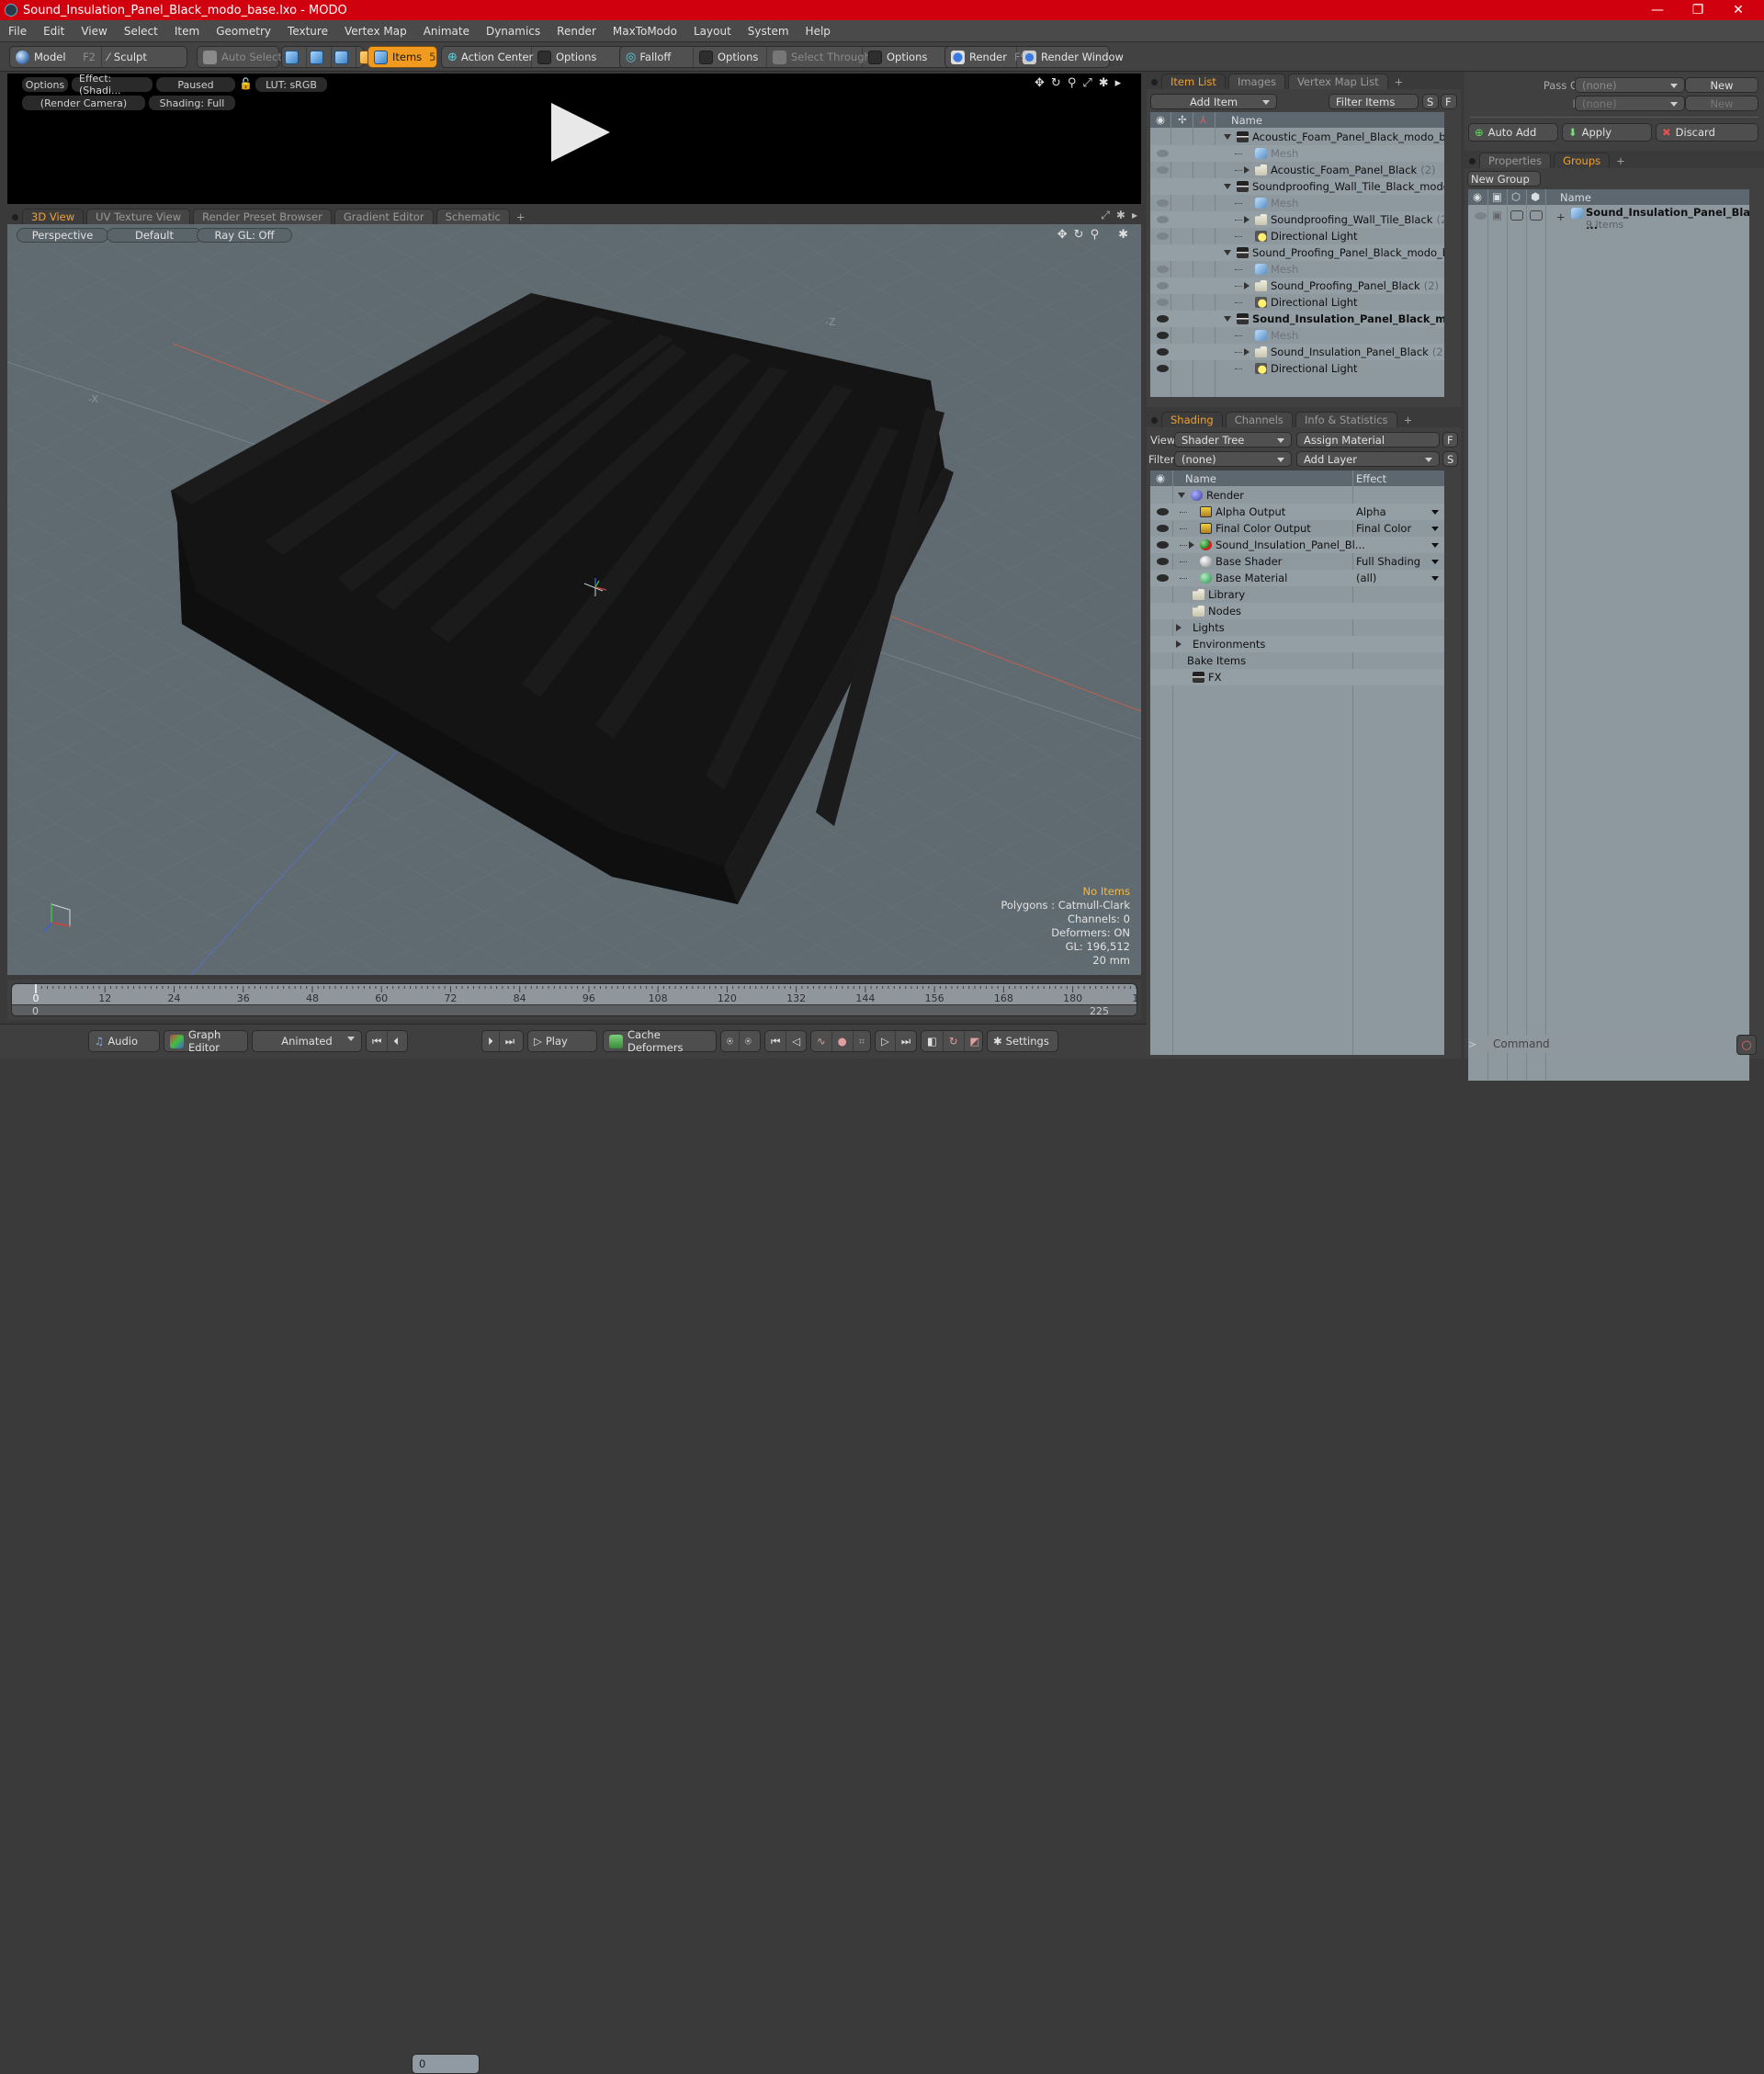  I want to click on next-key-button: ▷, so click(886, 1041).